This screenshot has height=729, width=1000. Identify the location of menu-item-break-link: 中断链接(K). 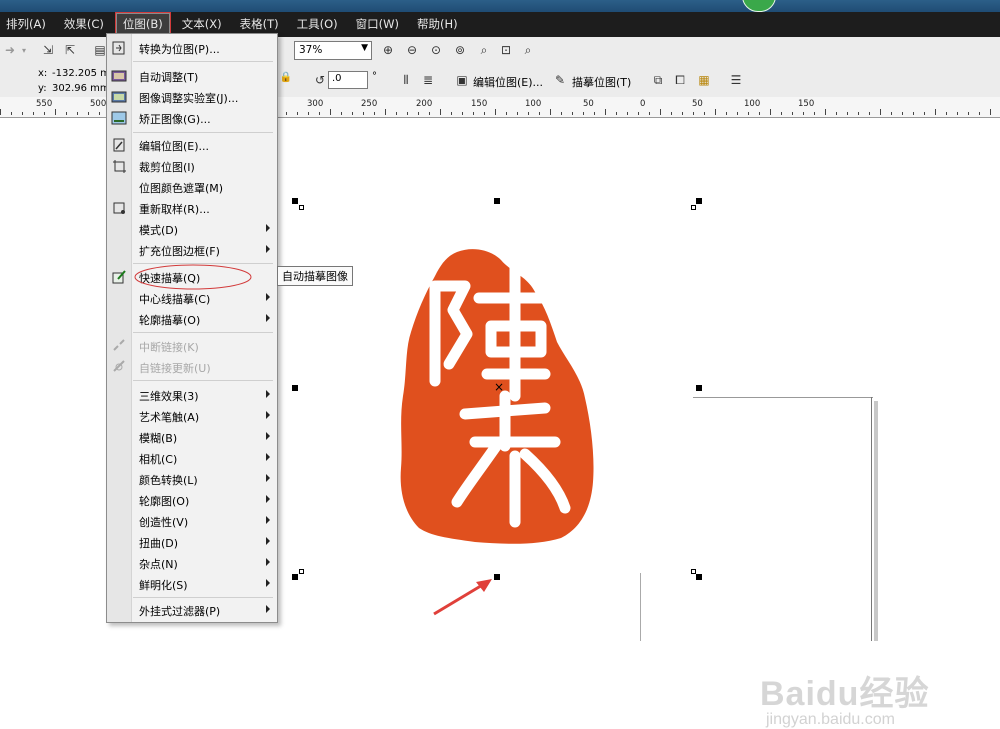
(192, 346).